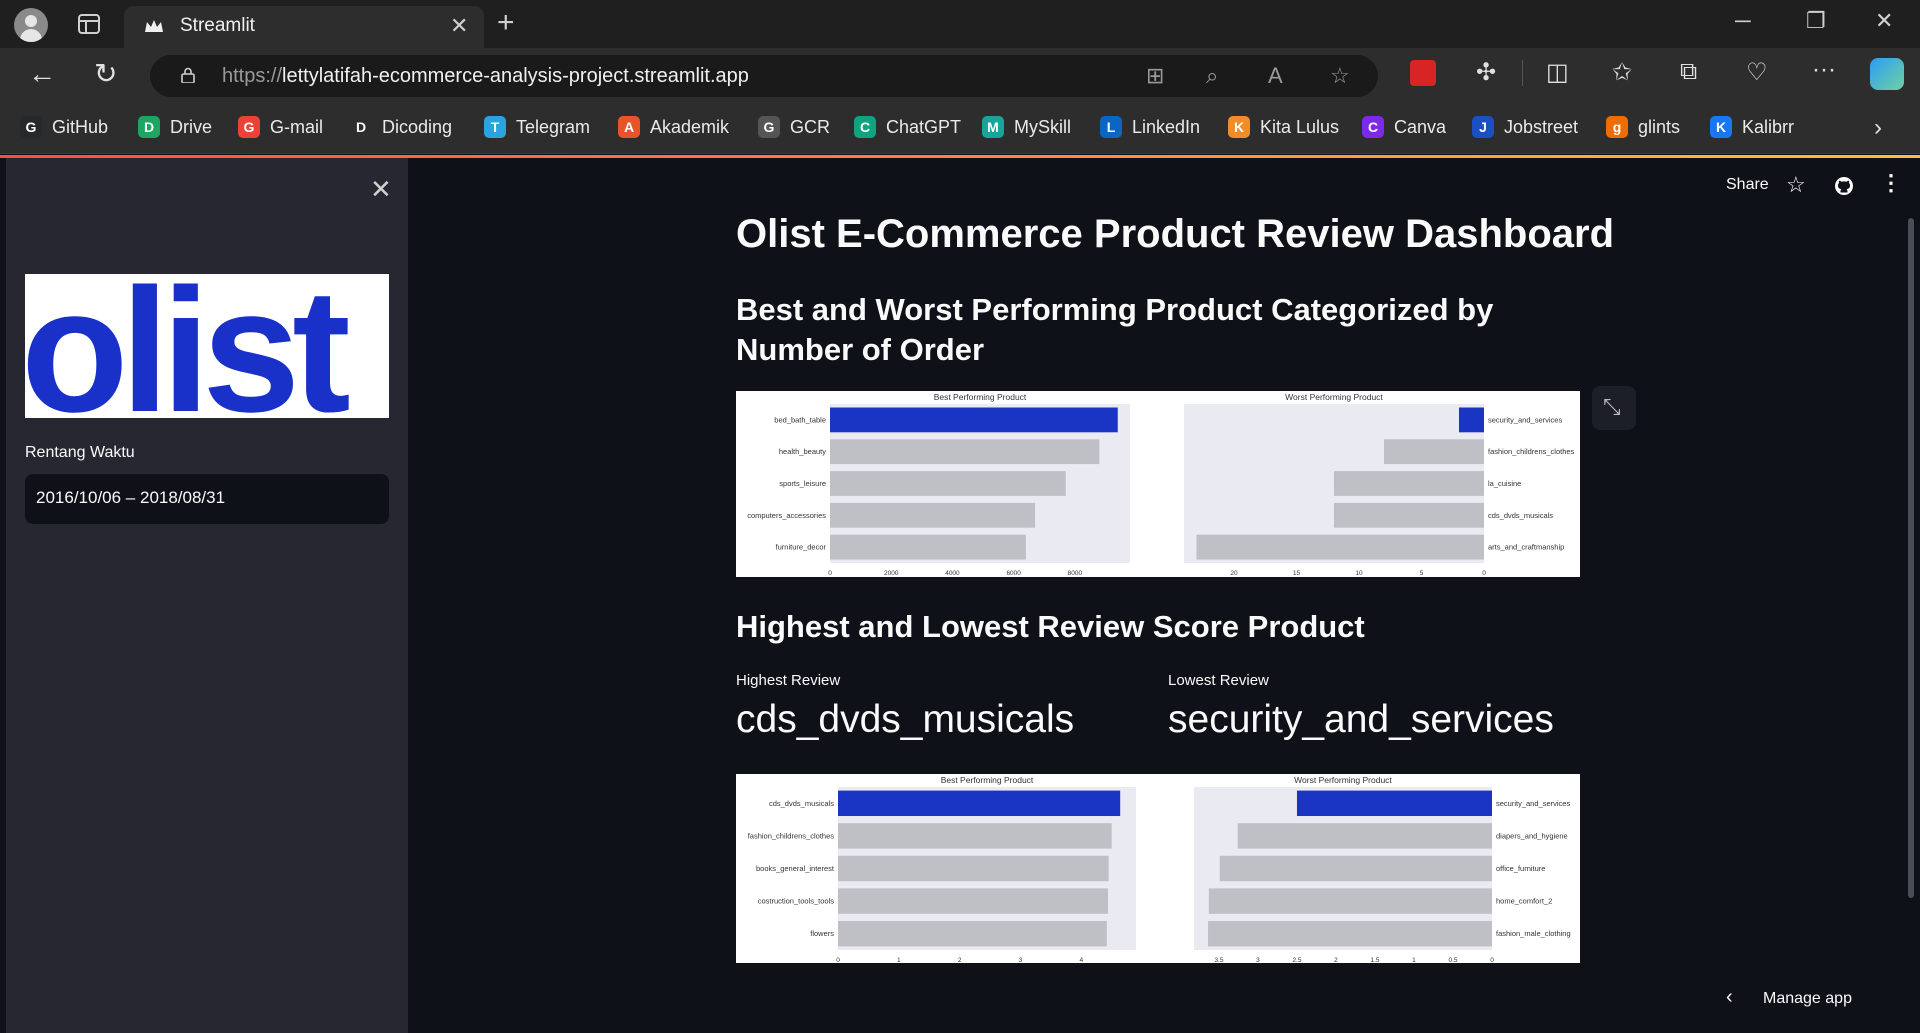 This screenshot has height=1033, width=1920. I want to click on bookmark-label: GCR, so click(810, 126).